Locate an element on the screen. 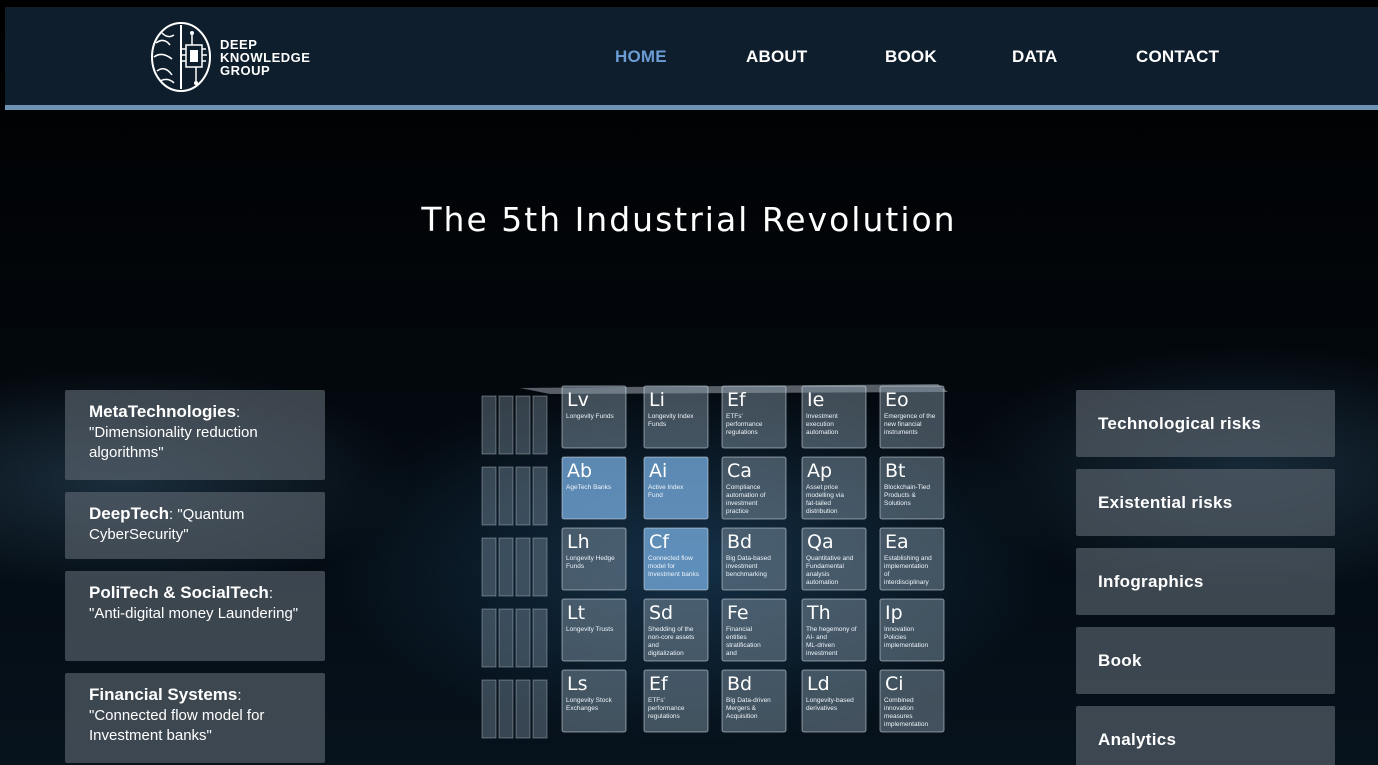  cube-tile-label: Active Index is located at coordinates (666, 487).